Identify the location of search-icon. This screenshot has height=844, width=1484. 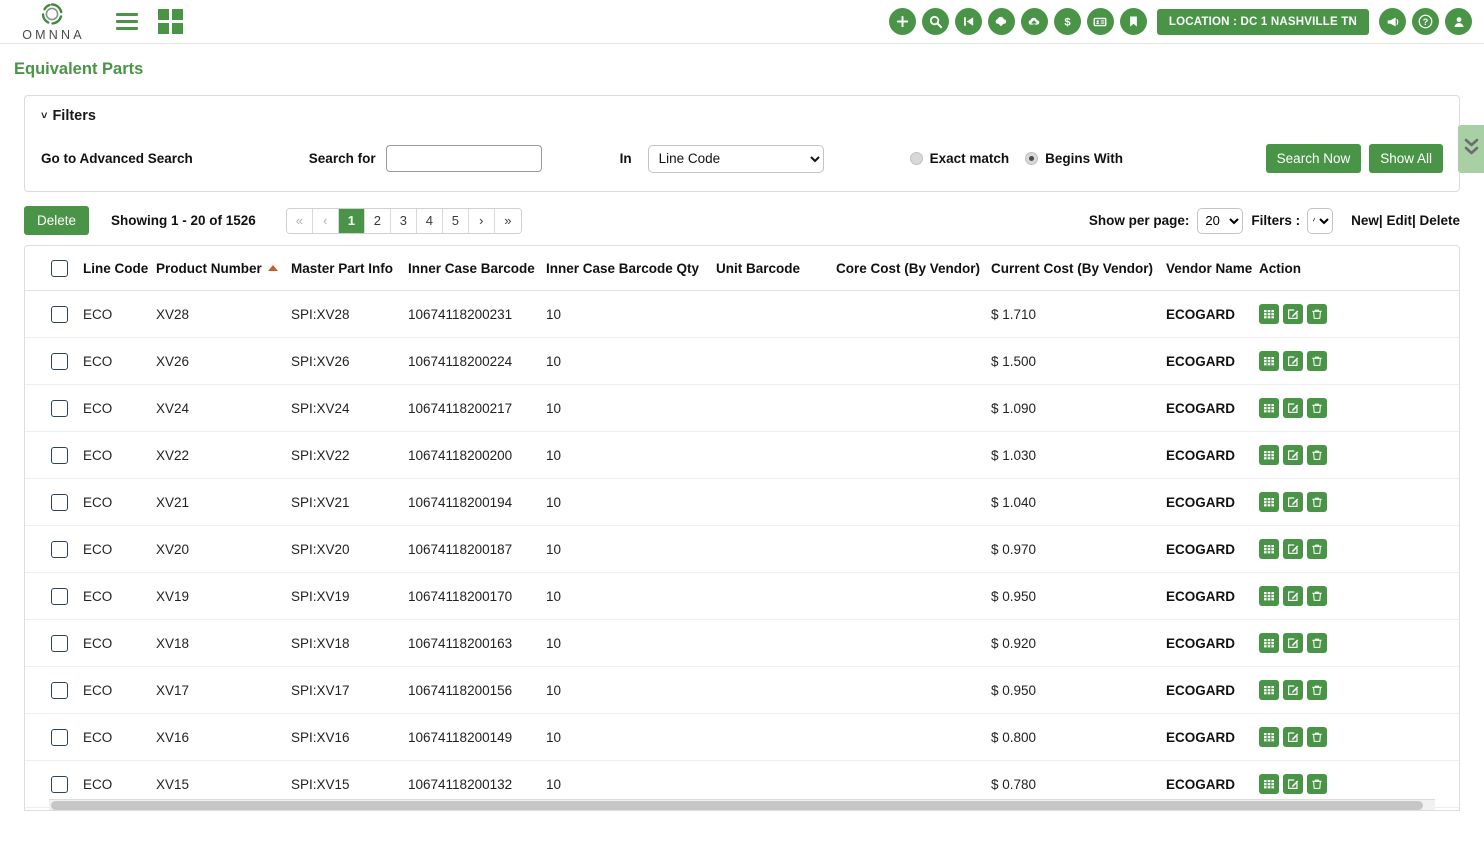
(935, 21).